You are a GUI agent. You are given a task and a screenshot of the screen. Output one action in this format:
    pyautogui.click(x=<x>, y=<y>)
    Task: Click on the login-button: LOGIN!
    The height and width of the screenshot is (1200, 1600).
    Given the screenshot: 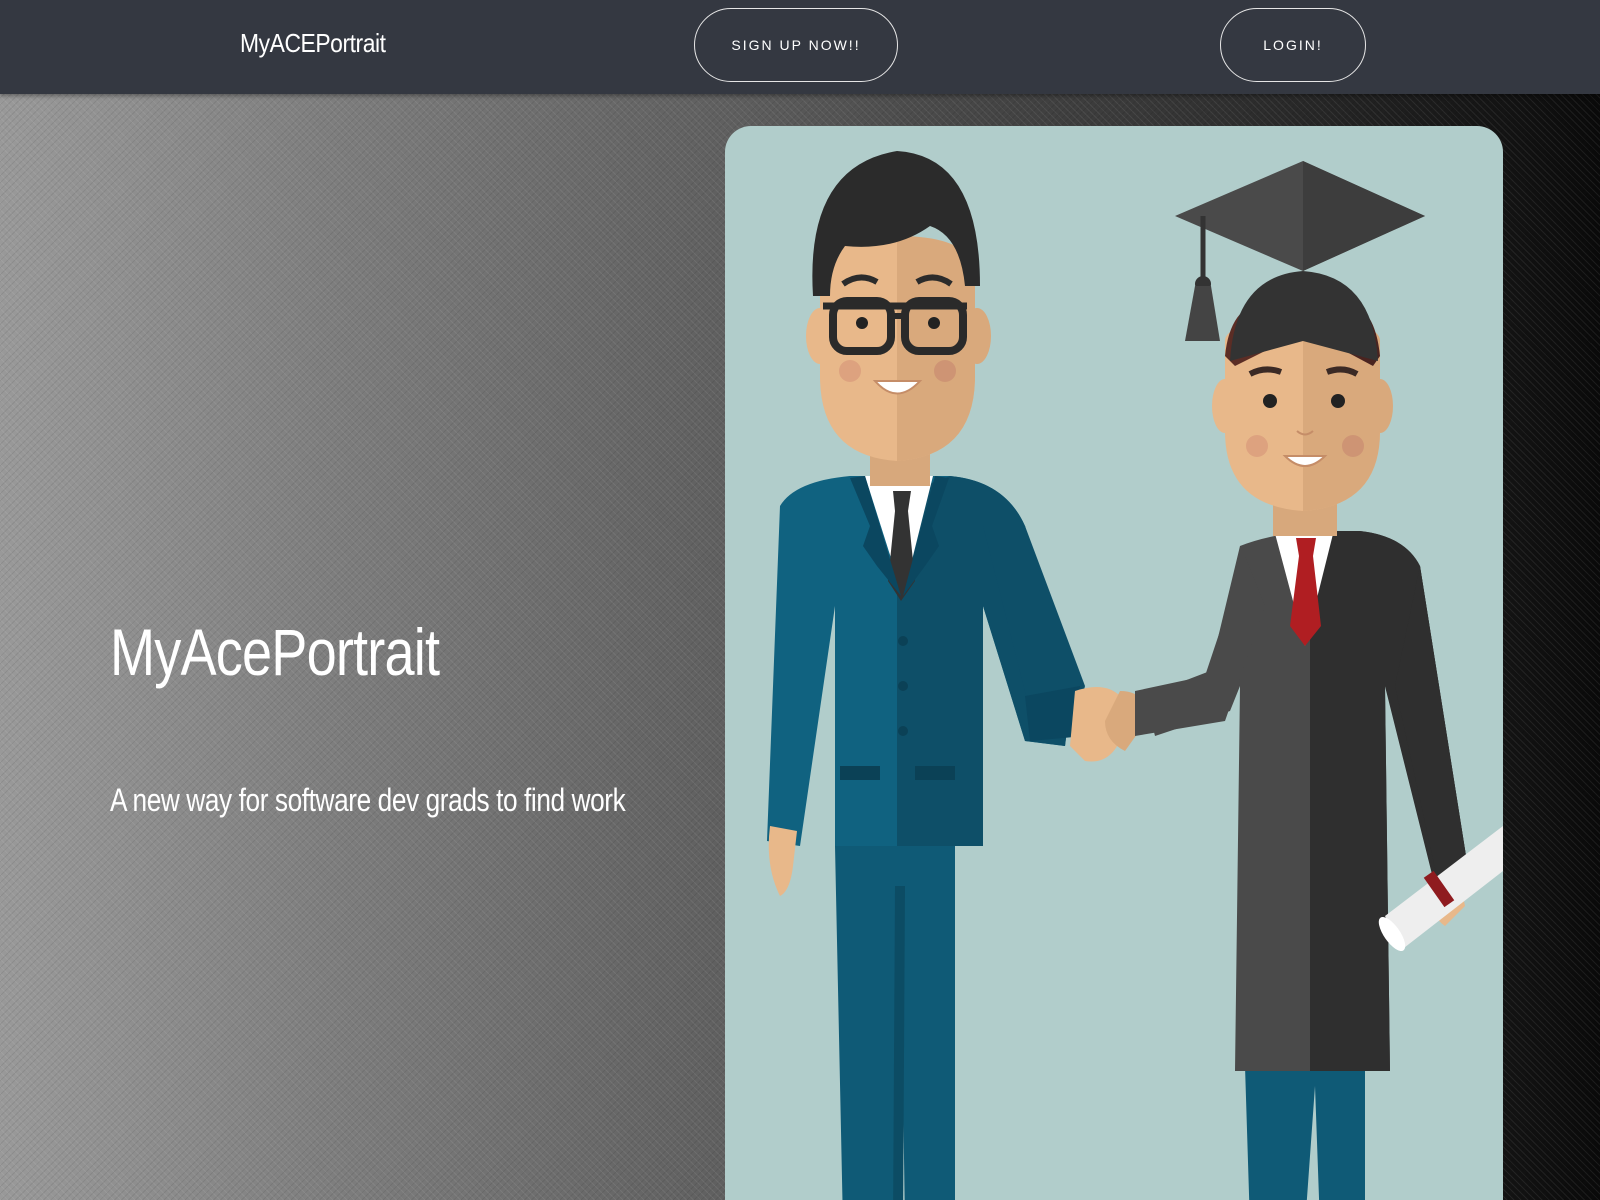 What is the action you would take?
    pyautogui.click(x=1293, y=45)
    